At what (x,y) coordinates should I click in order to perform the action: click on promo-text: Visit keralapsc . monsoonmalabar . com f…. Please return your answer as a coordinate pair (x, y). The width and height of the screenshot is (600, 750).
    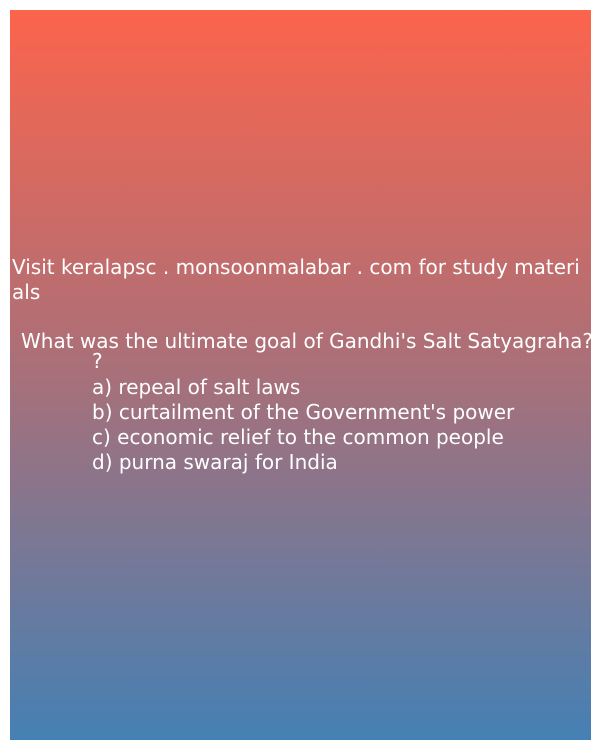
    Looking at the image, I should click on (296, 279).